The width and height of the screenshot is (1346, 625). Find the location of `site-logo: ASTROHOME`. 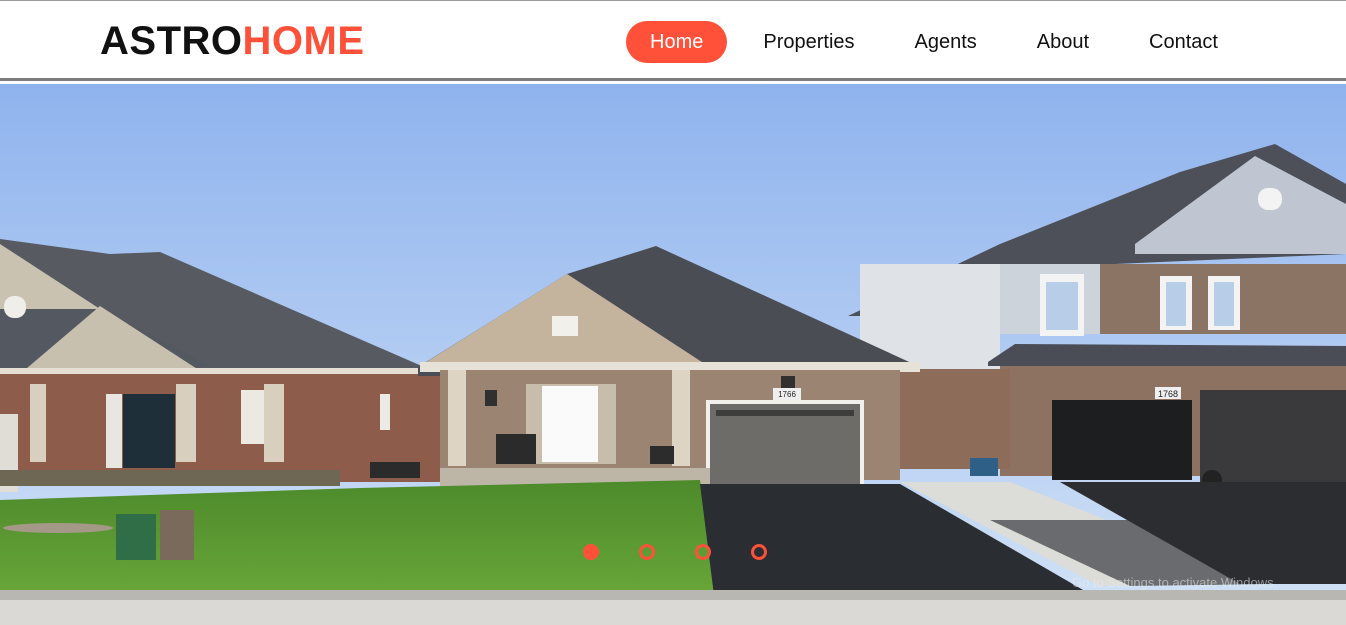

site-logo: ASTROHOME is located at coordinates (232, 41).